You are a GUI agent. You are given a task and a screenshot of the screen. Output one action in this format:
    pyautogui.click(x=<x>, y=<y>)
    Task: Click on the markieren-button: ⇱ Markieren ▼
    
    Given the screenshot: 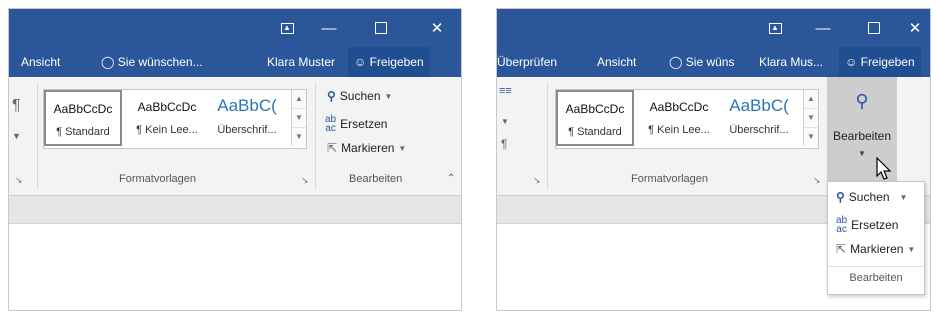 What is the action you would take?
    pyautogui.click(x=366, y=148)
    